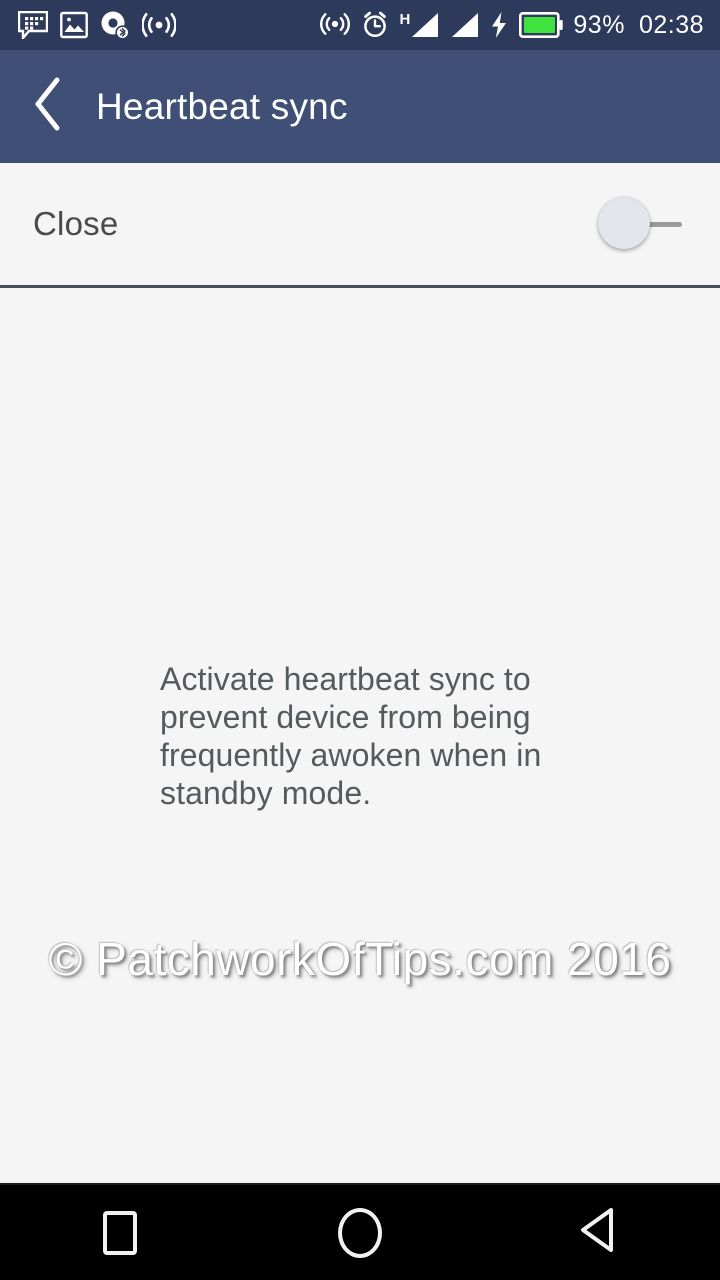 Image resolution: width=720 pixels, height=1280 pixels. Describe the element at coordinates (76, 223) in the screenshot. I see `toggle-row-label: Close` at that location.